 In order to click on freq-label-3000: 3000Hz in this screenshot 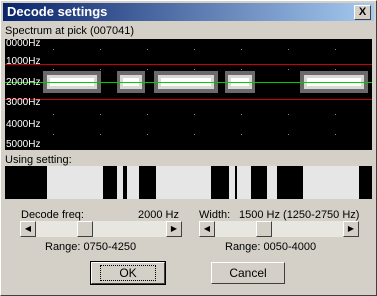, I will do `click(23, 102)`.